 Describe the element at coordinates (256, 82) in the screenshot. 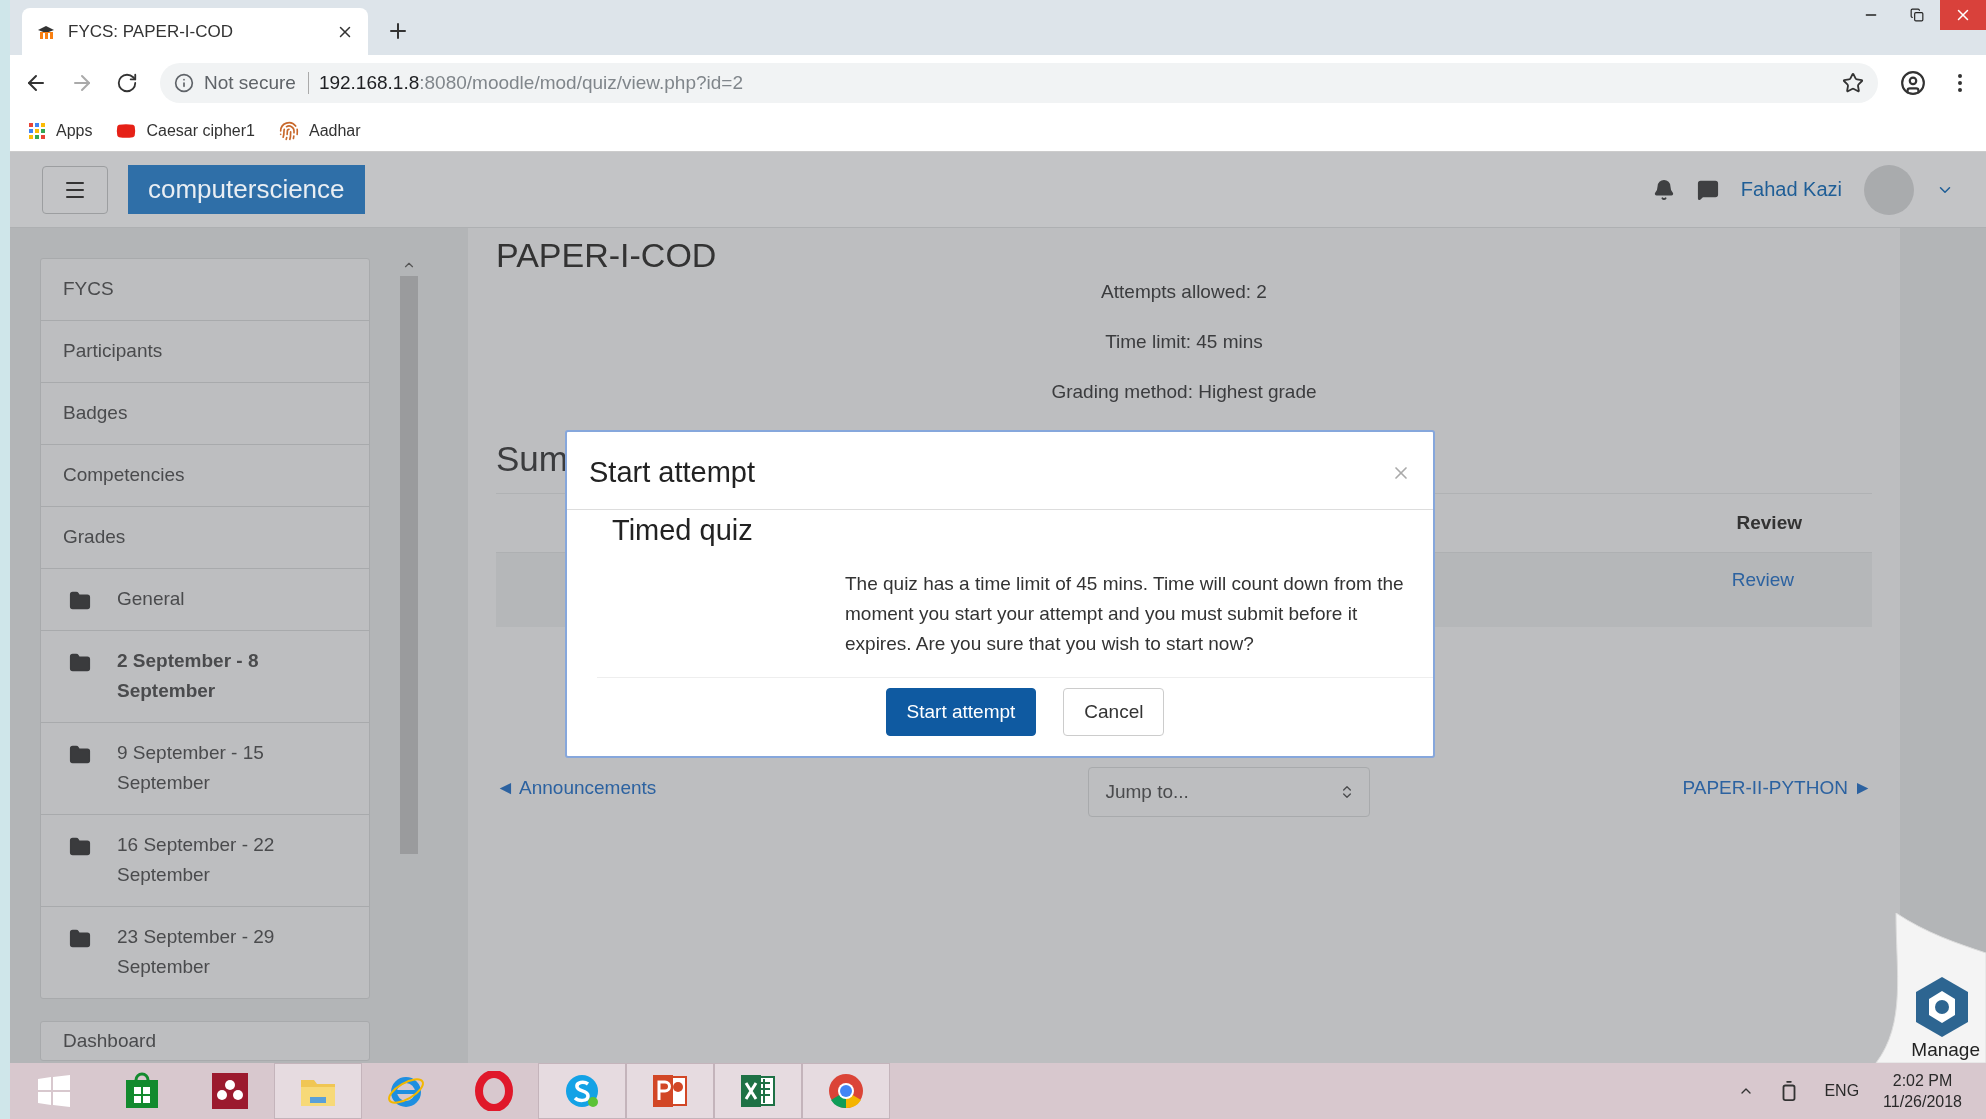

I see `security-label: Not secure` at that location.